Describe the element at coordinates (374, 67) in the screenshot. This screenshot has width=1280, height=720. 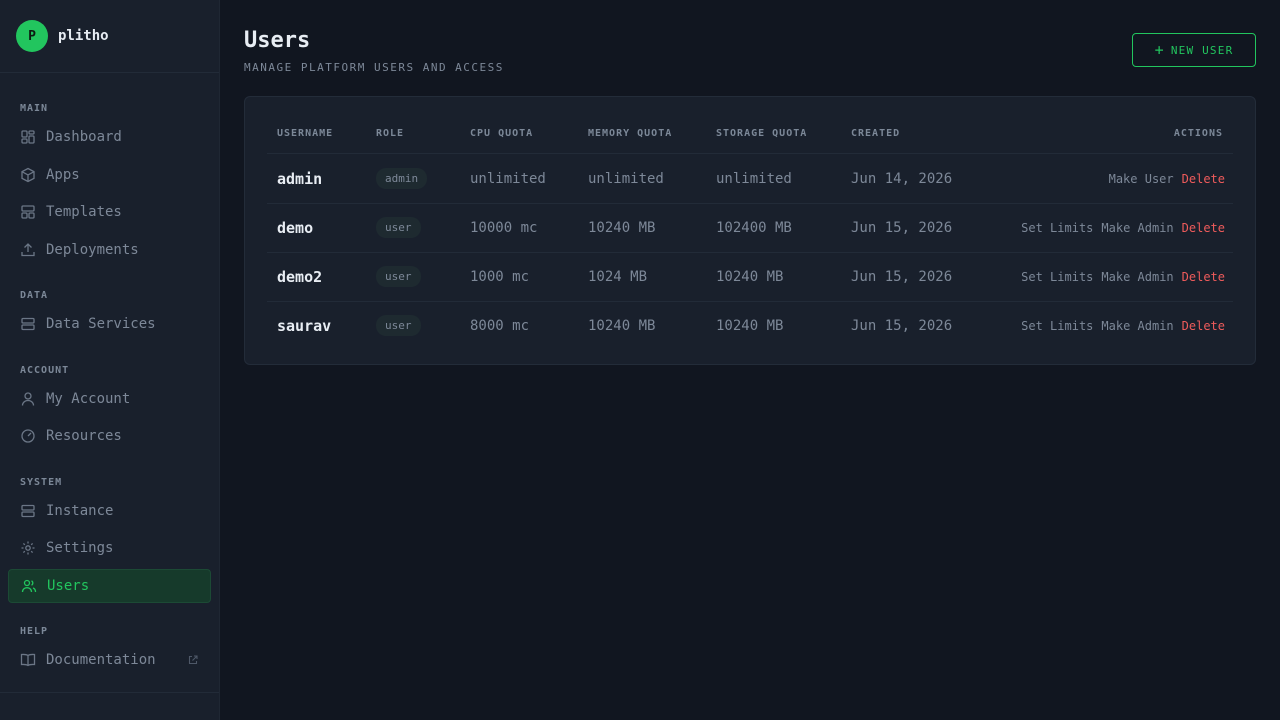
I see `page-subtitle: MANAGE PLATFORM USERS AND ACCESS` at that location.